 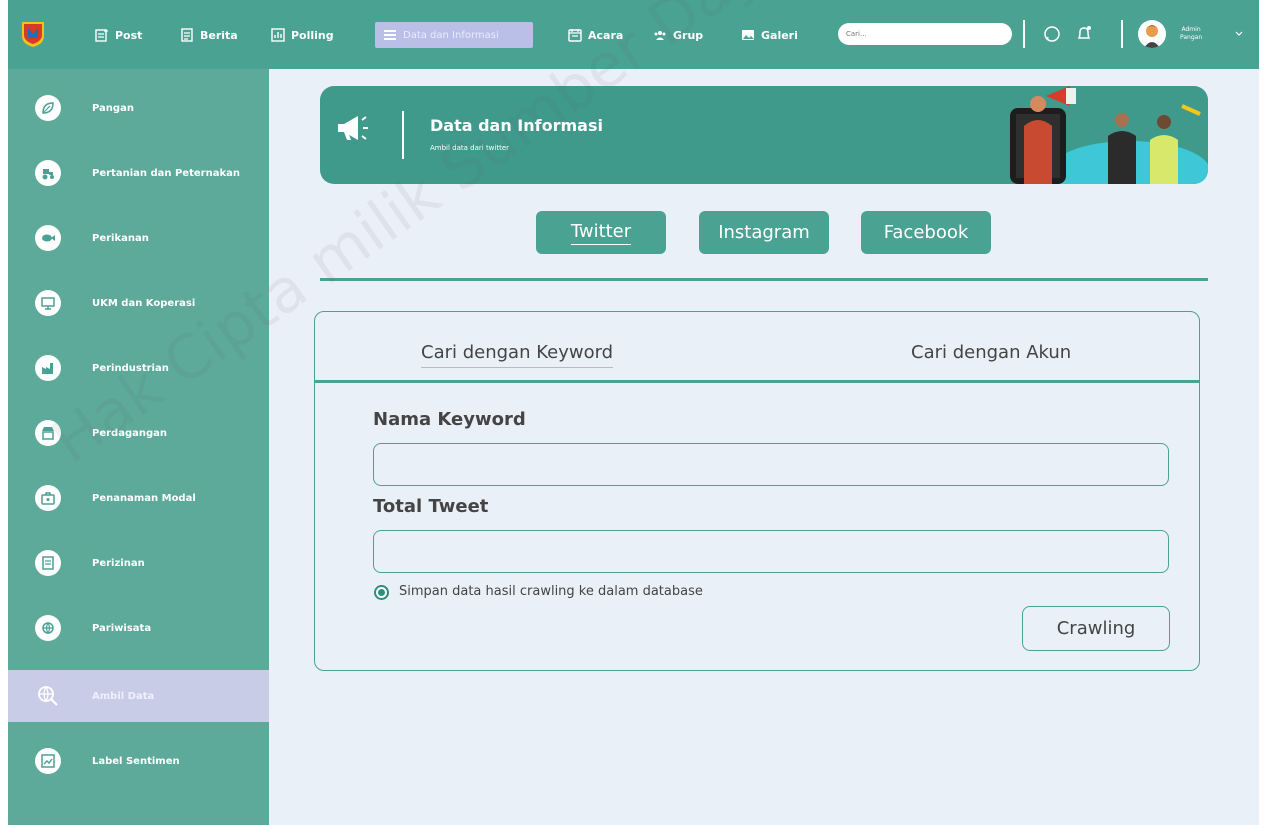 What do you see at coordinates (113, 108) in the screenshot?
I see `sidebar-item-label: Pangan` at bounding box center [113, 108].